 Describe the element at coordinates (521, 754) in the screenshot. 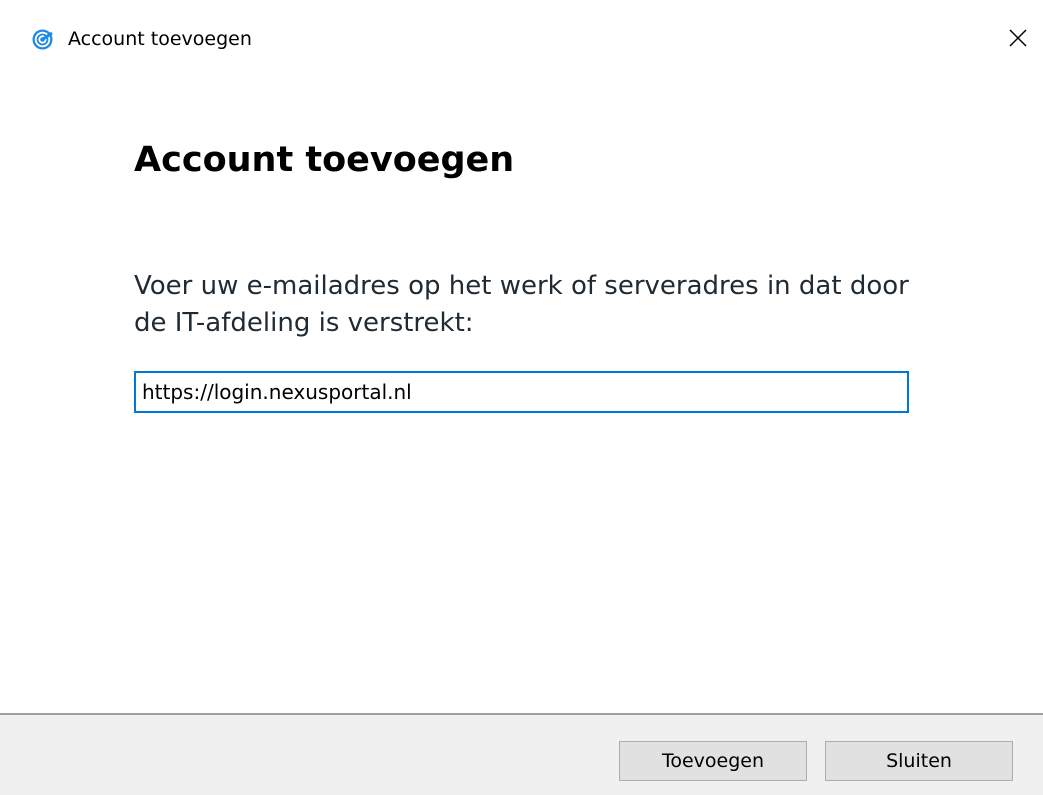

I see `dialog-footer: Toevoegen Sluiten` at that location.